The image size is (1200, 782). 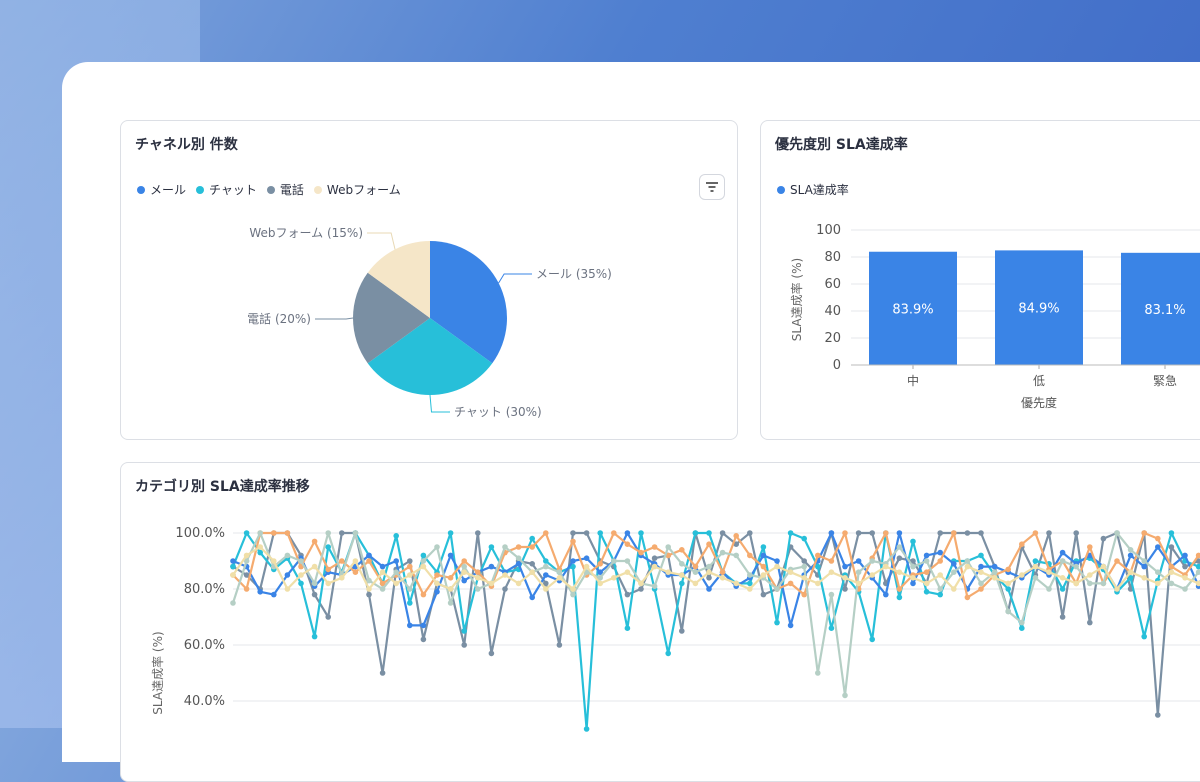 I want to click on x-axis-title: 優先度, so click(x=1039, y=402).